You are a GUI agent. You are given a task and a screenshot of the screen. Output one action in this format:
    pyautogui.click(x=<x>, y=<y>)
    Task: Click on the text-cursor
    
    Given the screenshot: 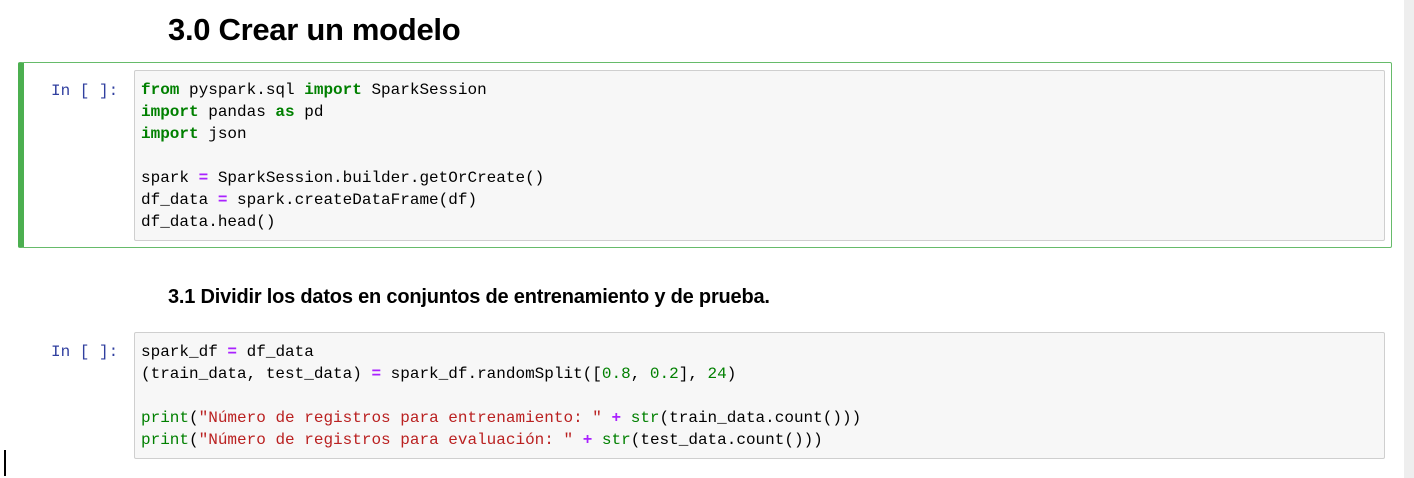 What is the action you would take?
    pyautogui.click(x=5, y=463)
    